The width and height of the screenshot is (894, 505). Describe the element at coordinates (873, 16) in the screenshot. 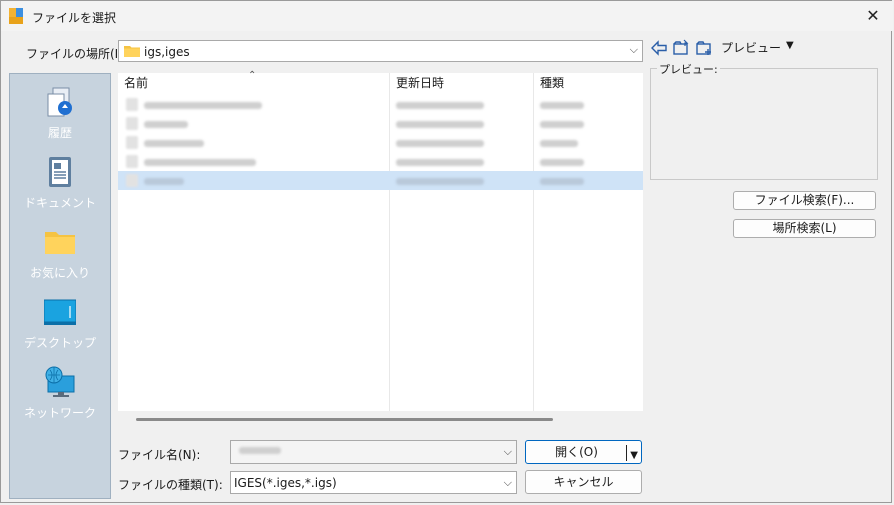

I see `close-button: ✕` at that location.